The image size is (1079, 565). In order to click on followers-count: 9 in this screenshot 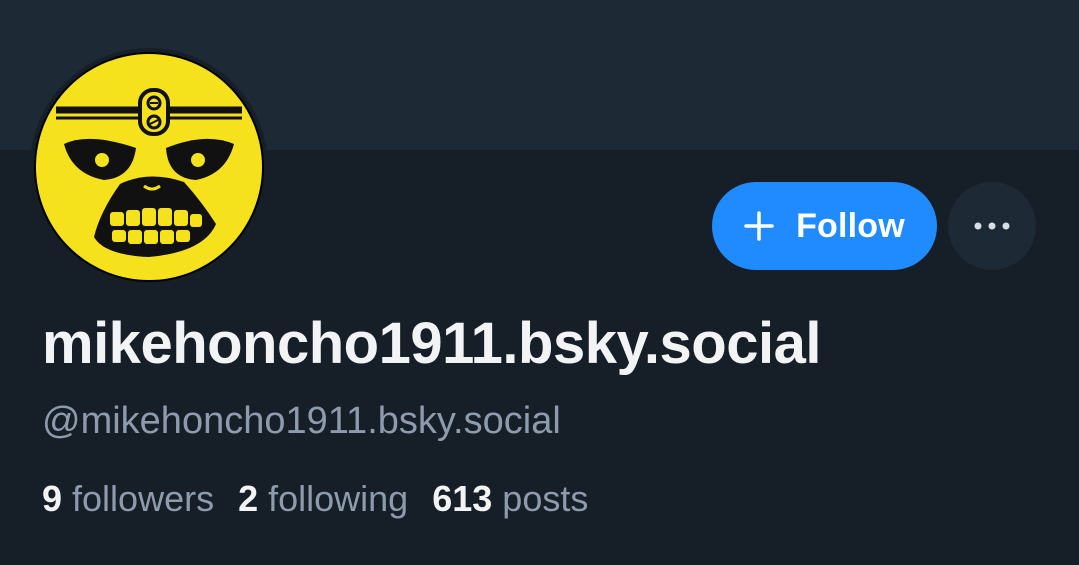, I will do `click(52, 498)`.